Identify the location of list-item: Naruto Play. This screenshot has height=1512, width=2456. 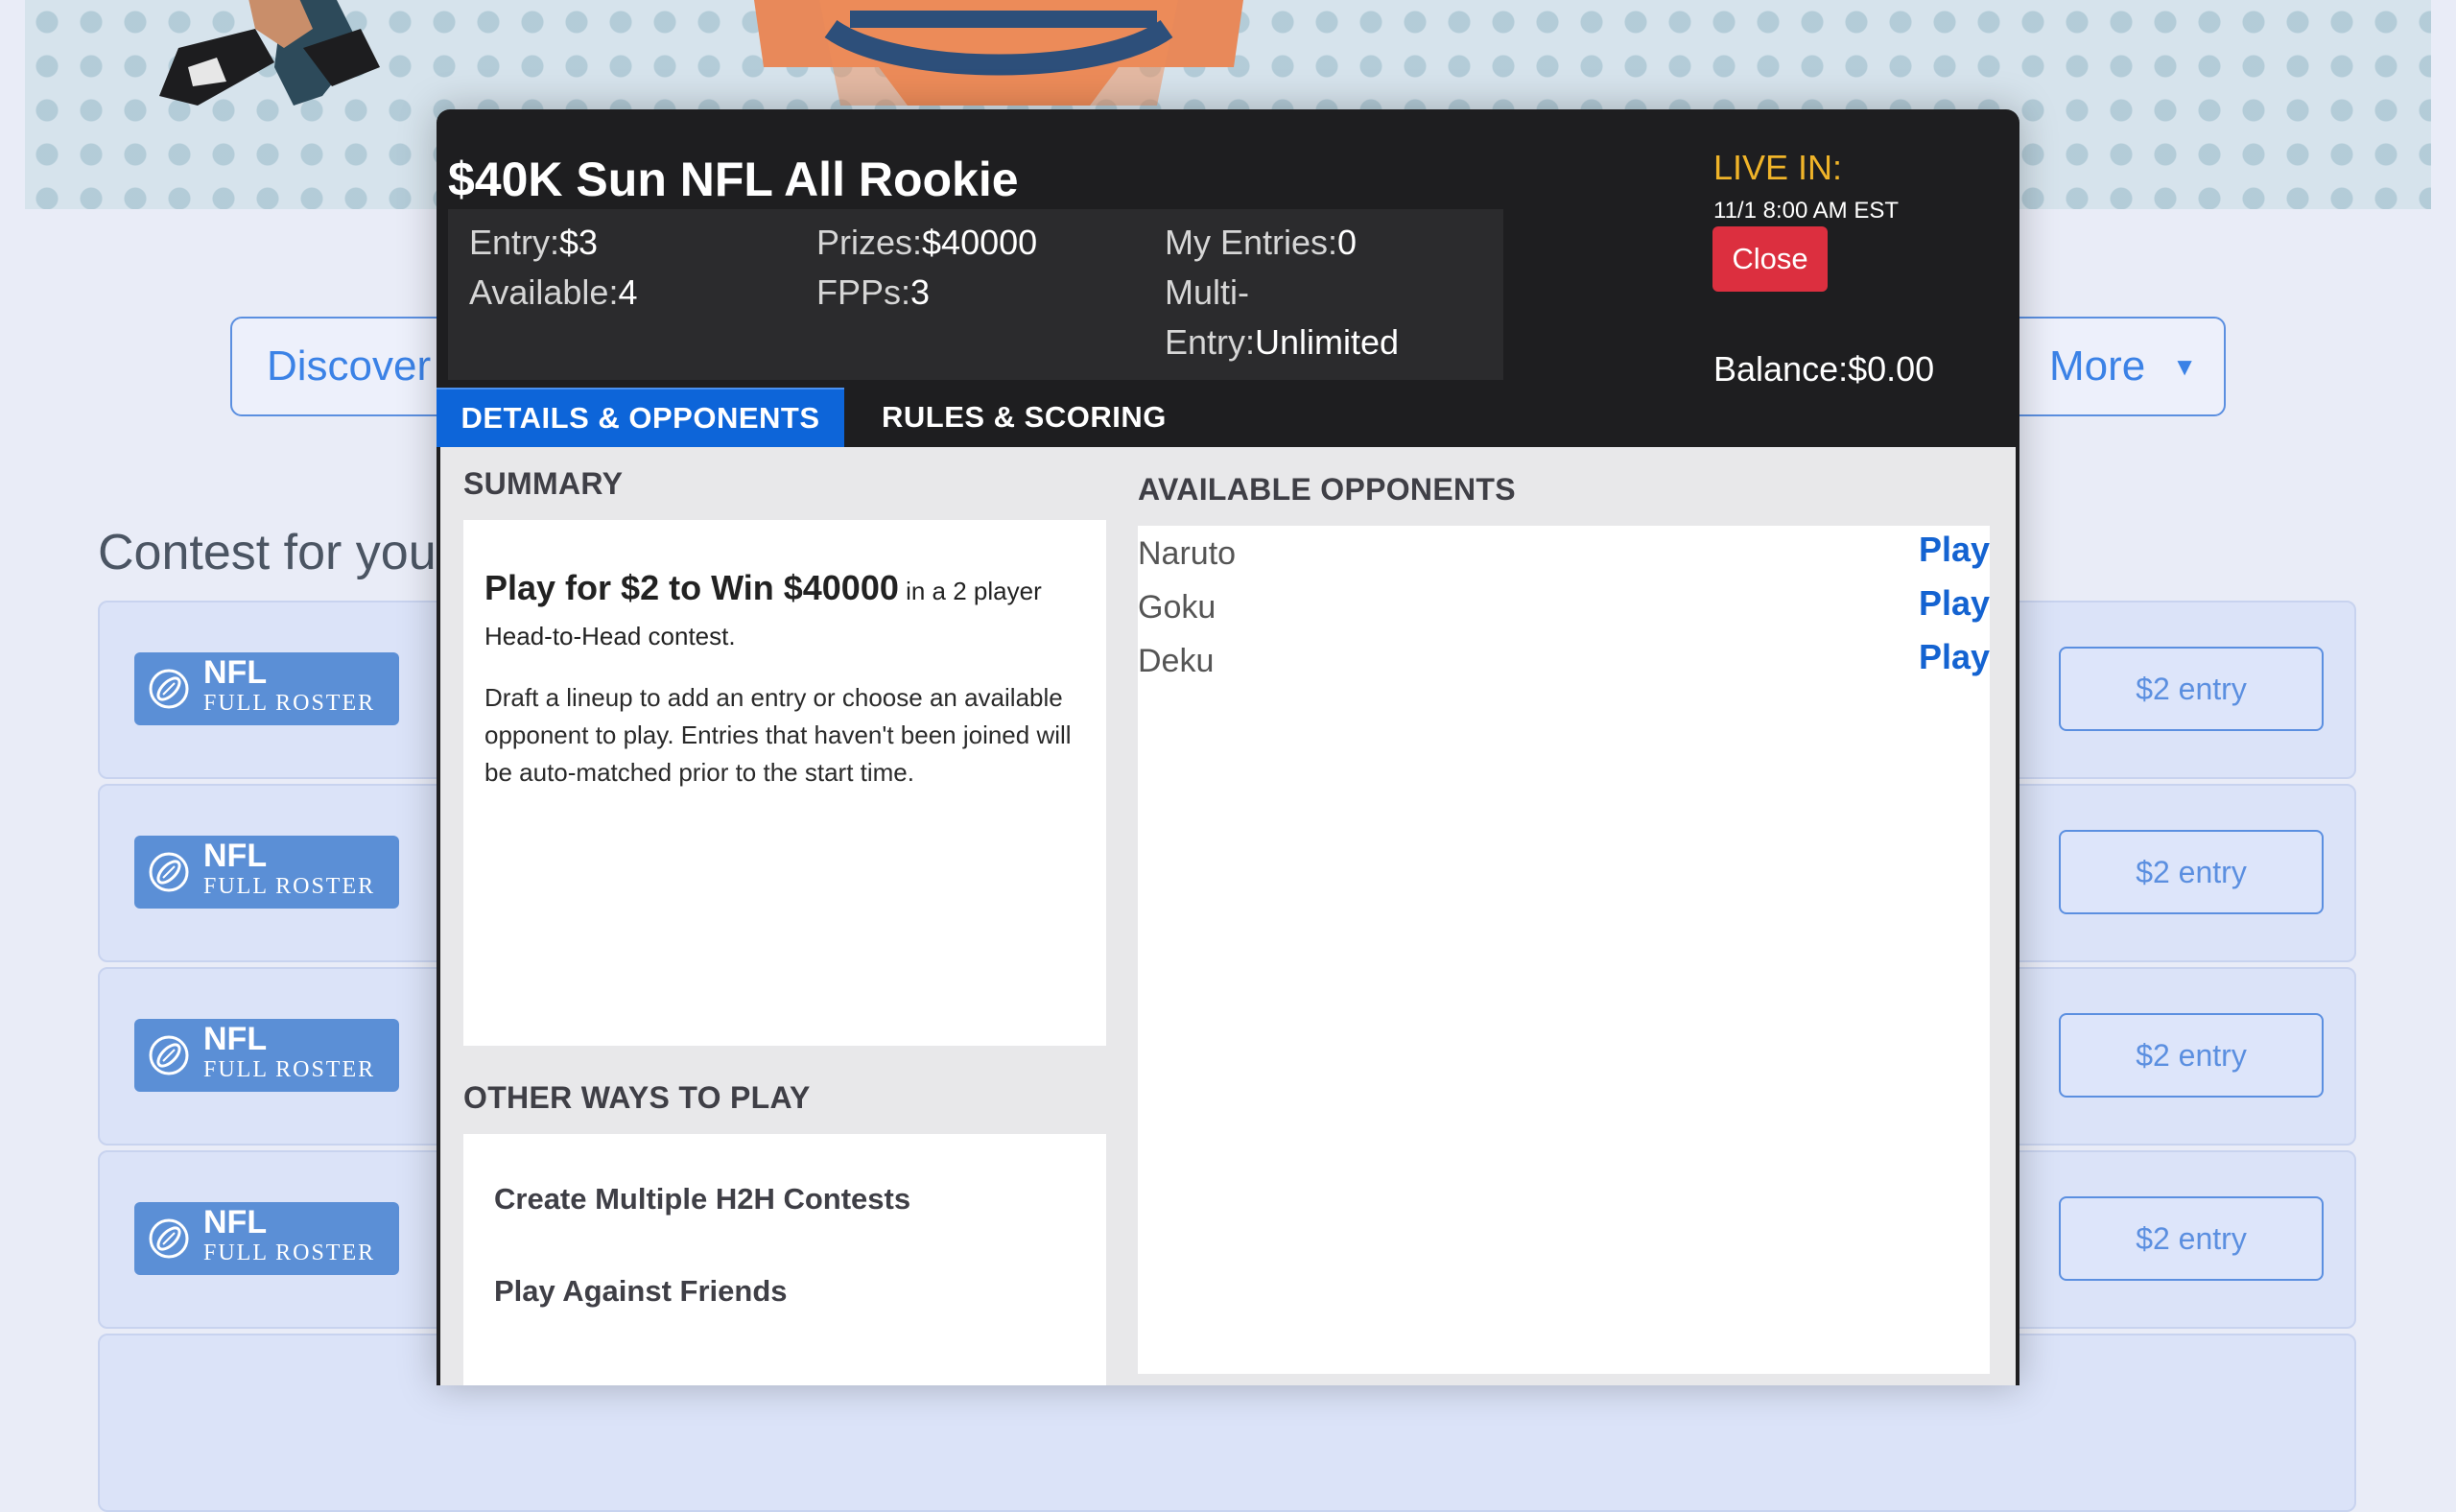
(1564, 556).